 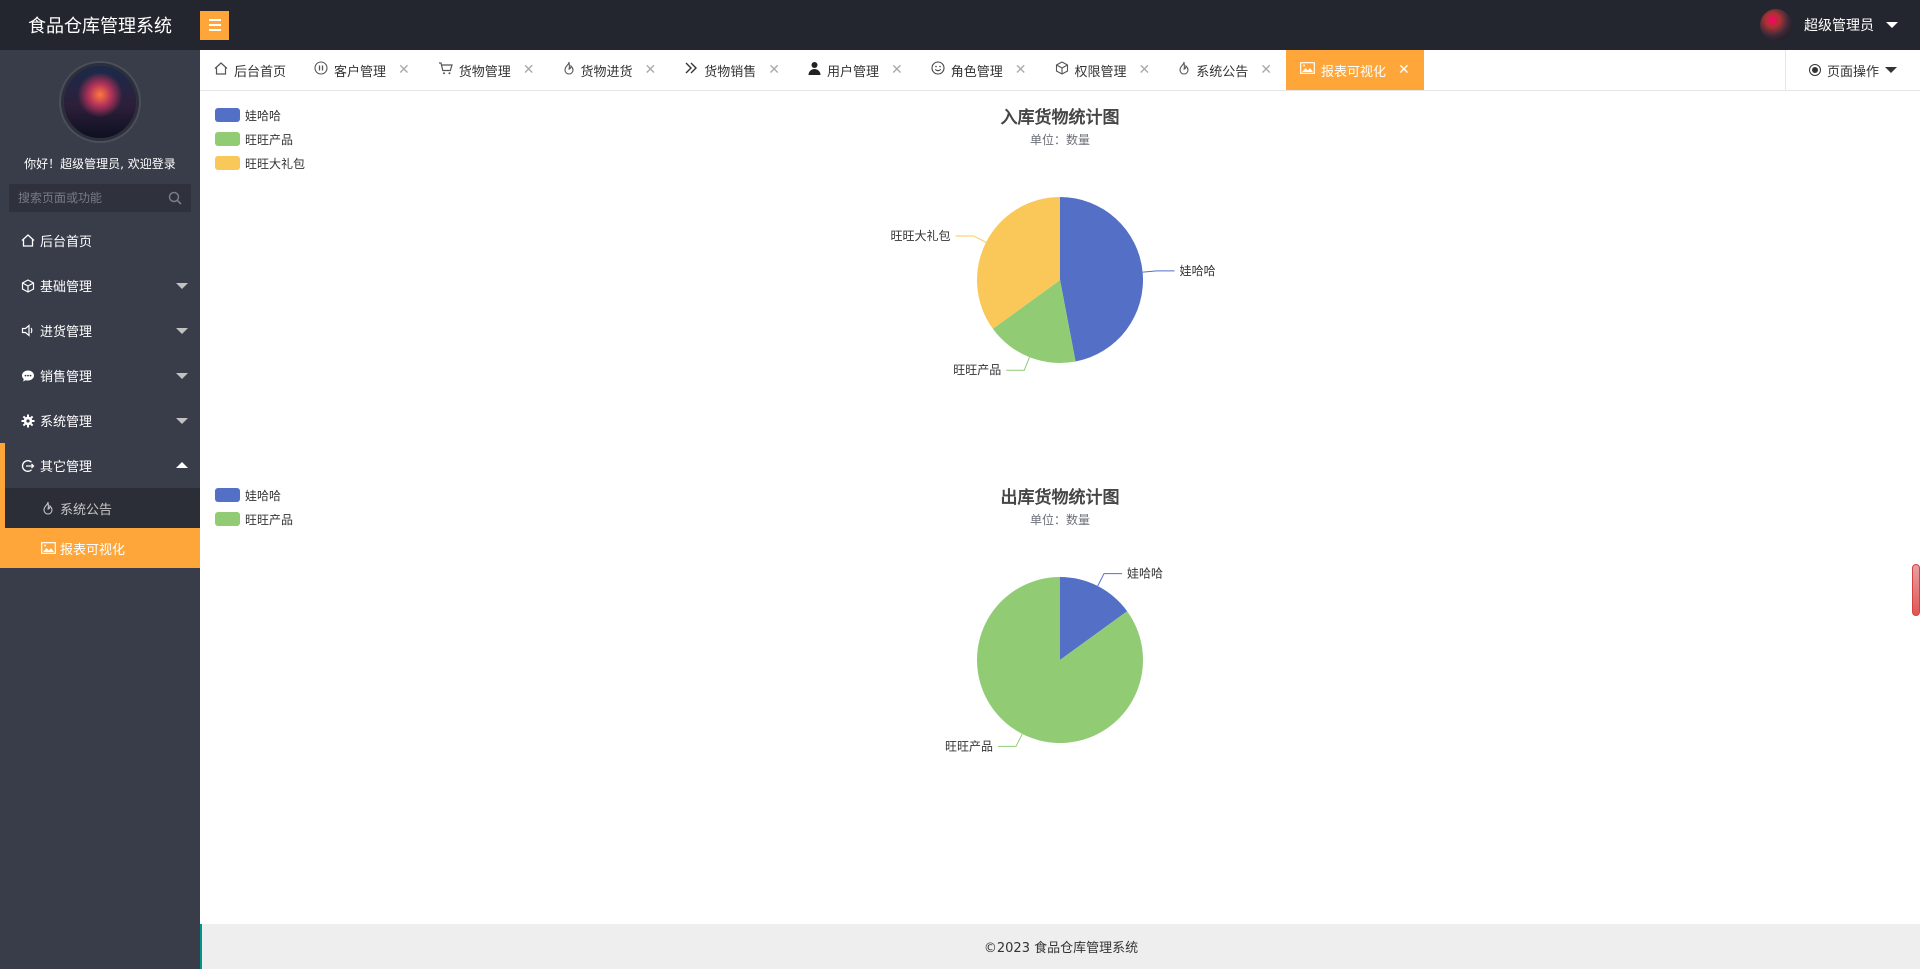 I want to click on tab-users: 用户管理 ✕, so click(x=855, y=70).